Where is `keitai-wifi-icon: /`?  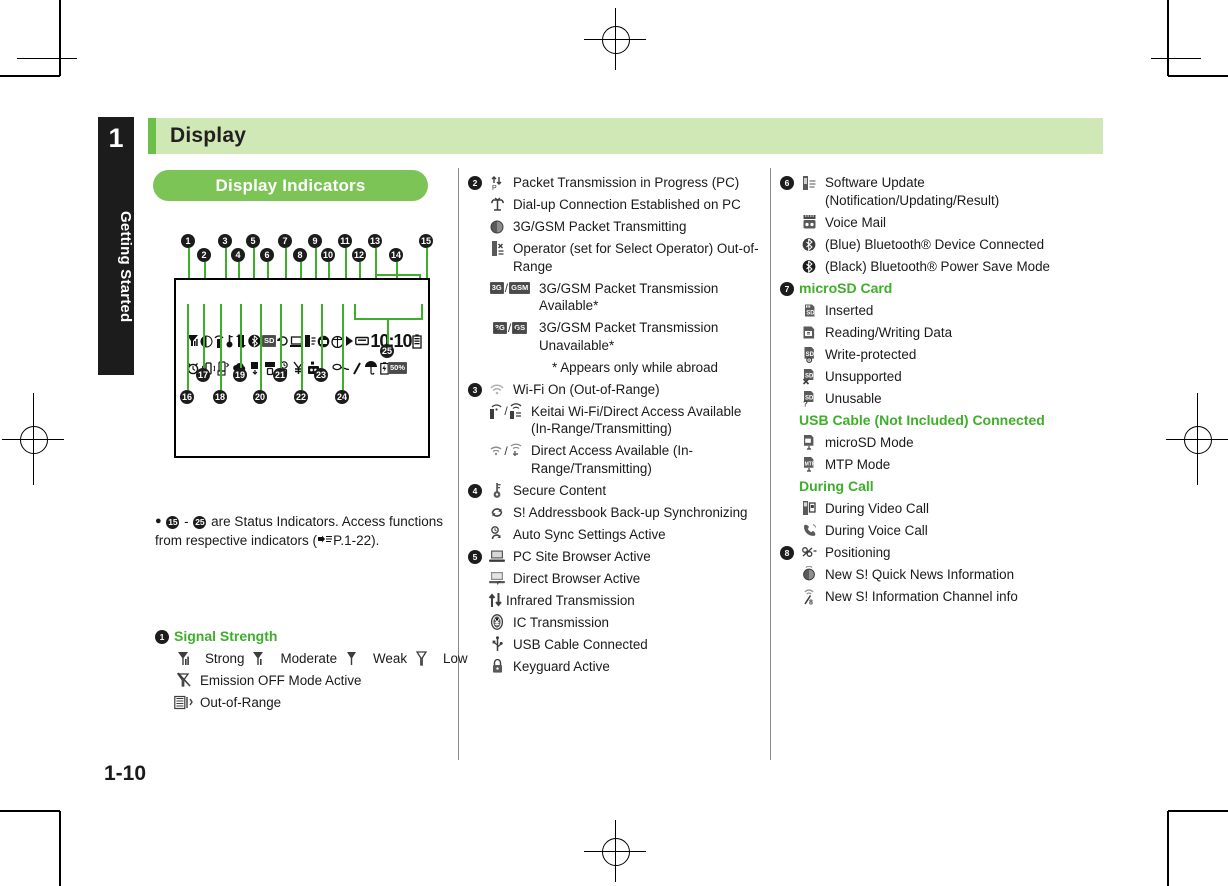
keitai-wifi-icon: / is located at coordinates (506, 411).